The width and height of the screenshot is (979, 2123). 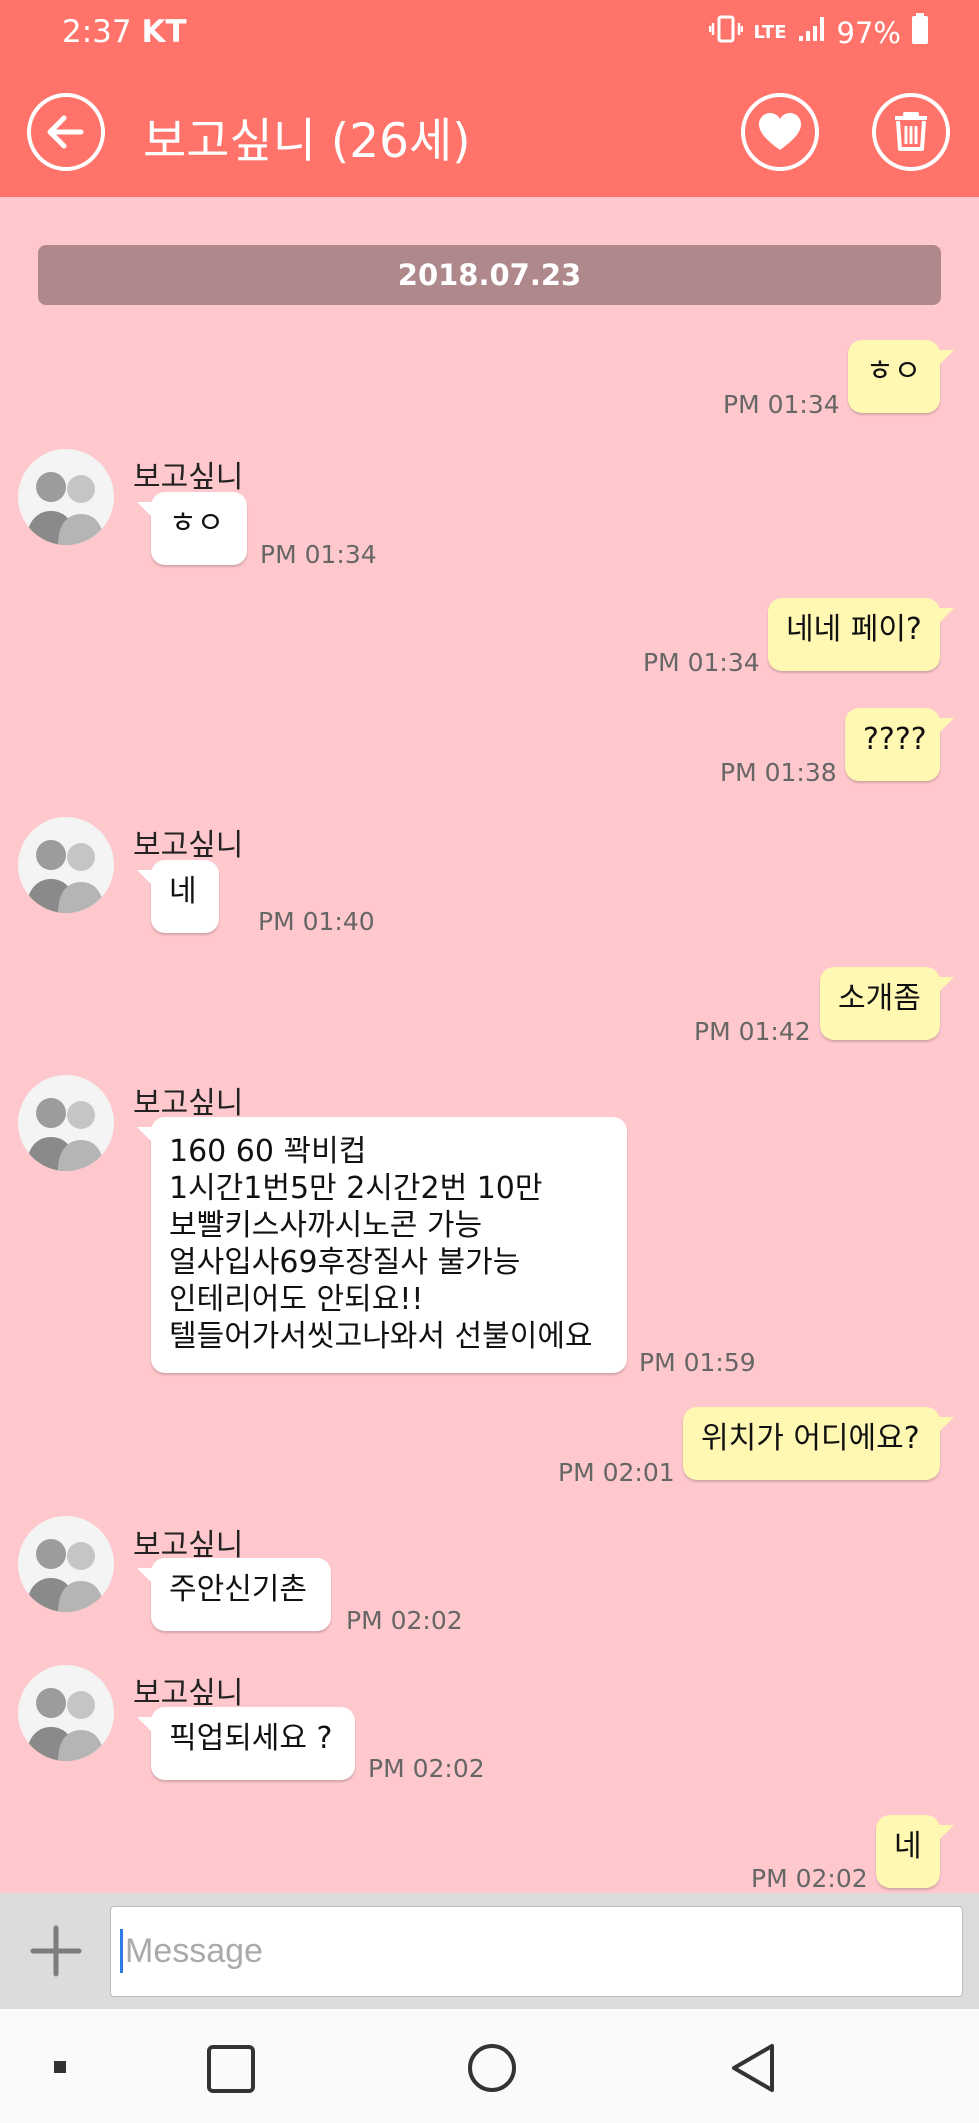 I want to click on trash-icon, so click(x=911, y=131).